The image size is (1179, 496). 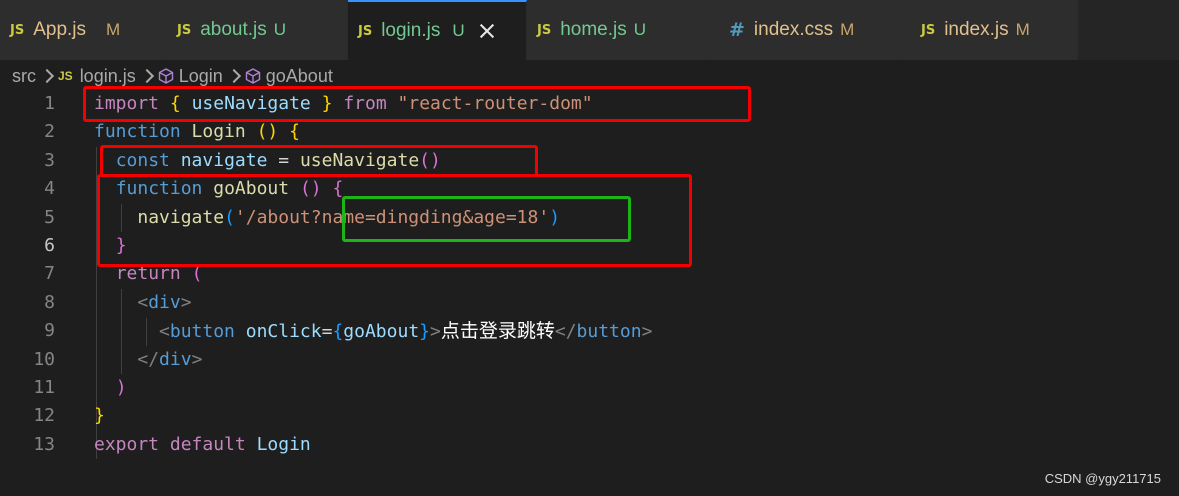 I want to click on code-token: function, so click(x=137, y=132).